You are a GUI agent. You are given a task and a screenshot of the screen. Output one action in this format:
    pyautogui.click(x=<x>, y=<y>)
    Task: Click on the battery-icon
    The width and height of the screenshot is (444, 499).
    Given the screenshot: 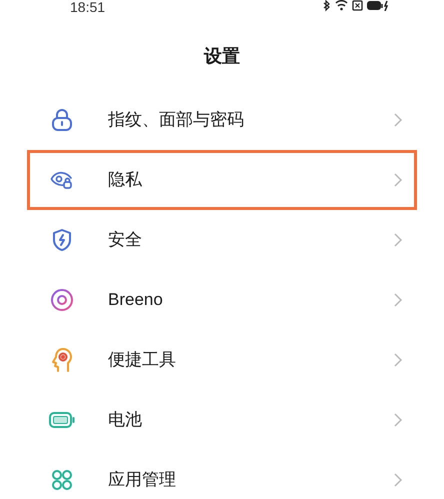 What is the action you would take?
    pyautogui.click(x=62, y=420)
    